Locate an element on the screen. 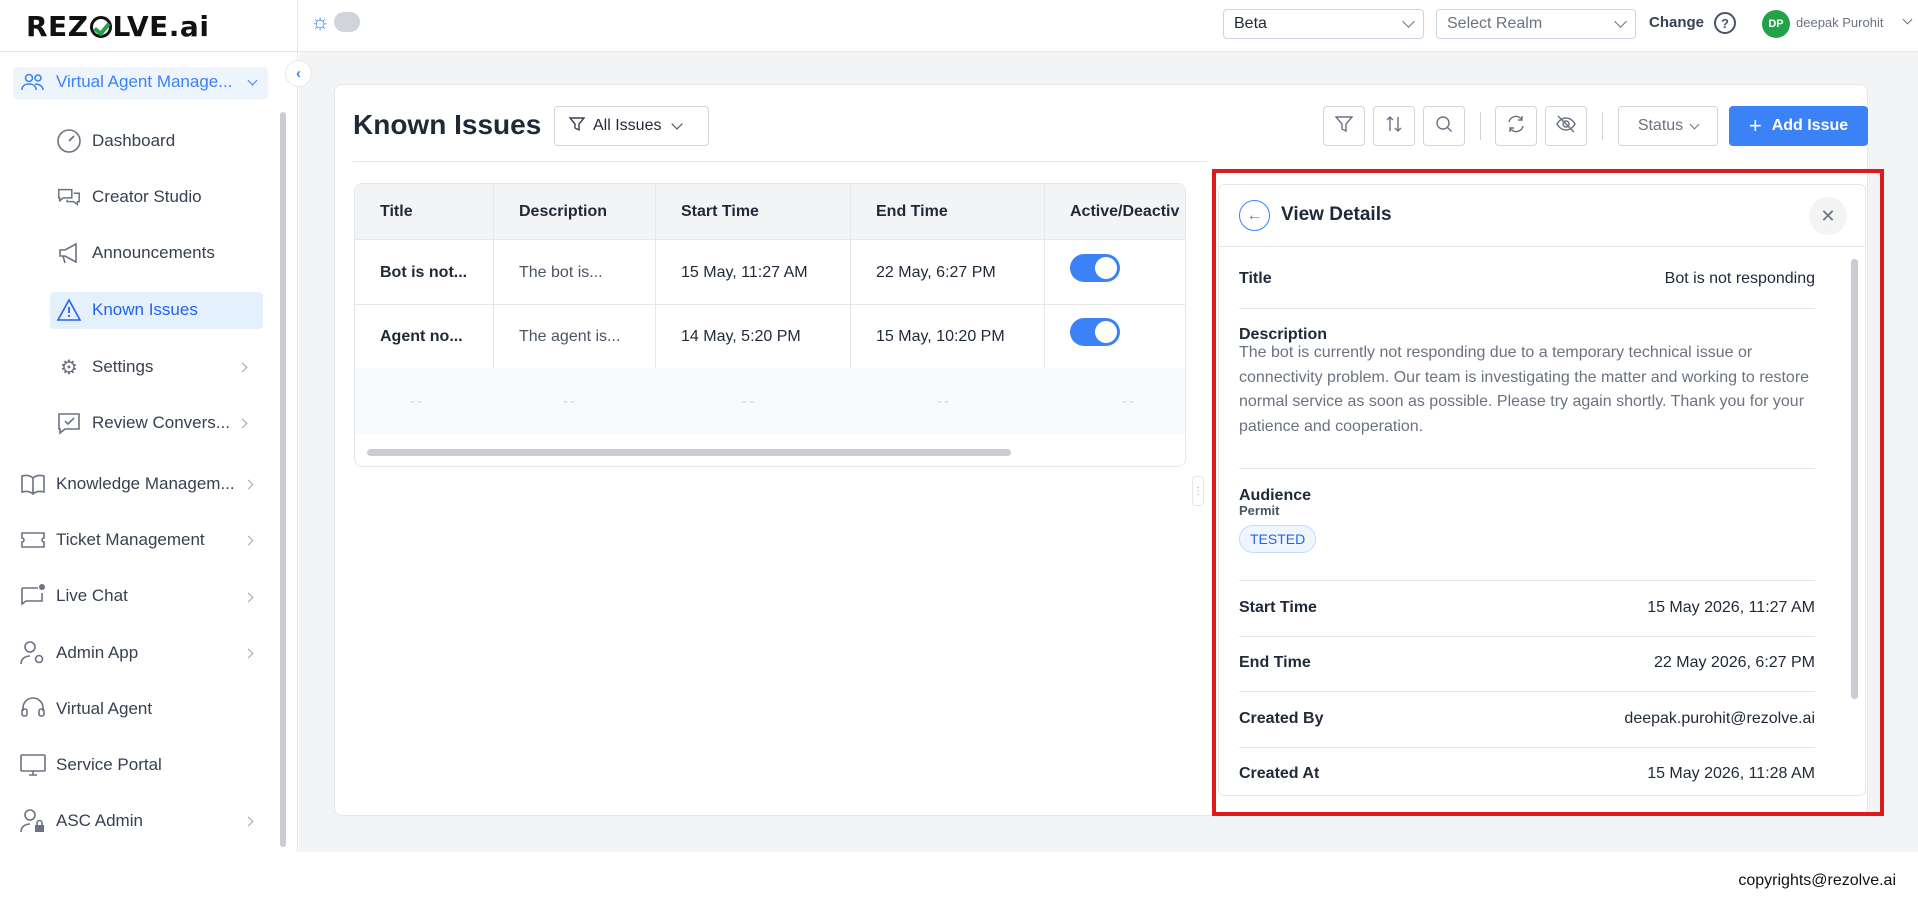 Image resolution: width=1918 pixels, height=907 pixels. column-header-title: Title is located at coordinates (396, 212).